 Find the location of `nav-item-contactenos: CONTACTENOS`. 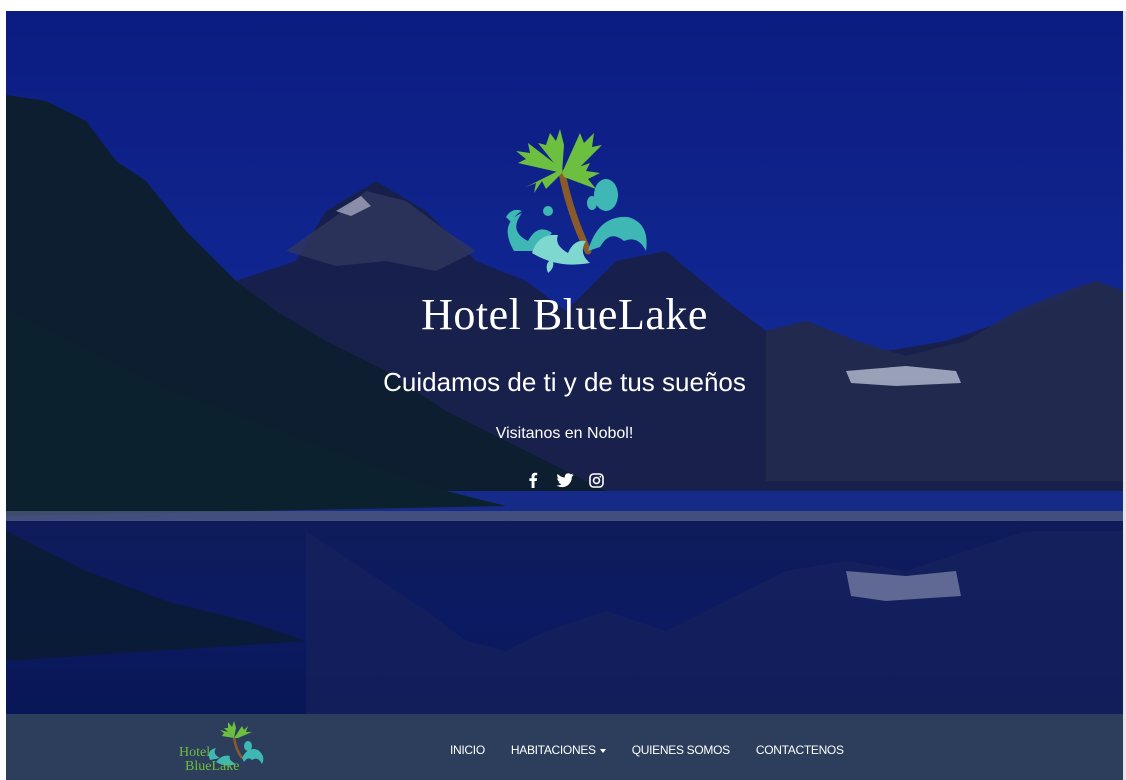

nav-item-contactenos: CONTACTENOS is located at coordinates (800, 750).